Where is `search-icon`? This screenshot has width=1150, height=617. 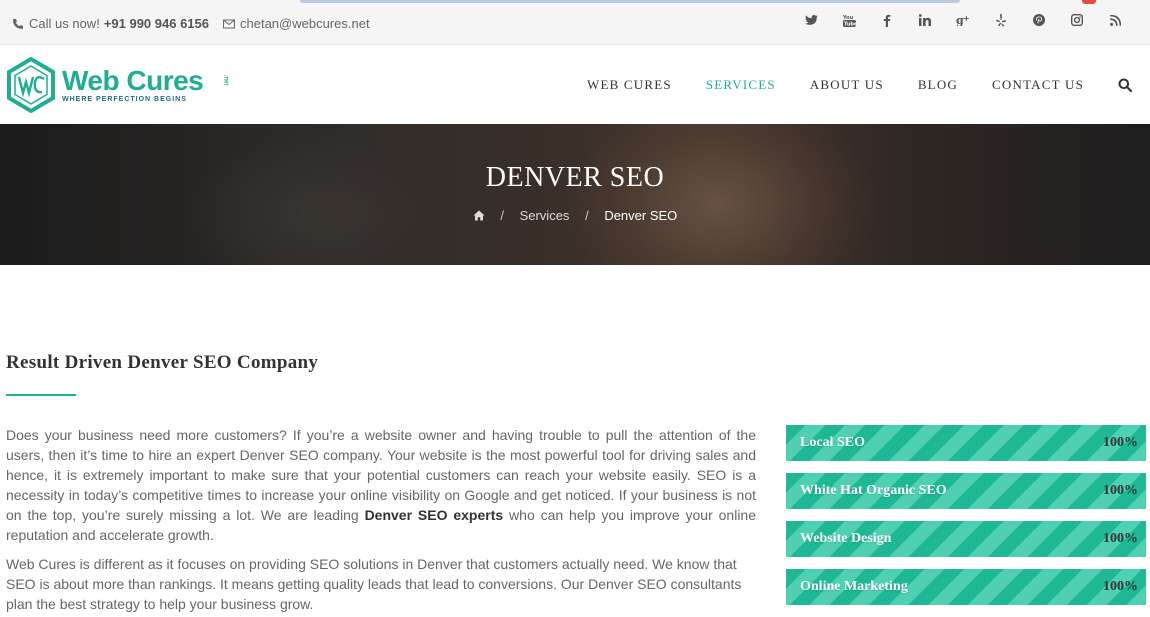
search-icon is located at coordinates (1125, 85).